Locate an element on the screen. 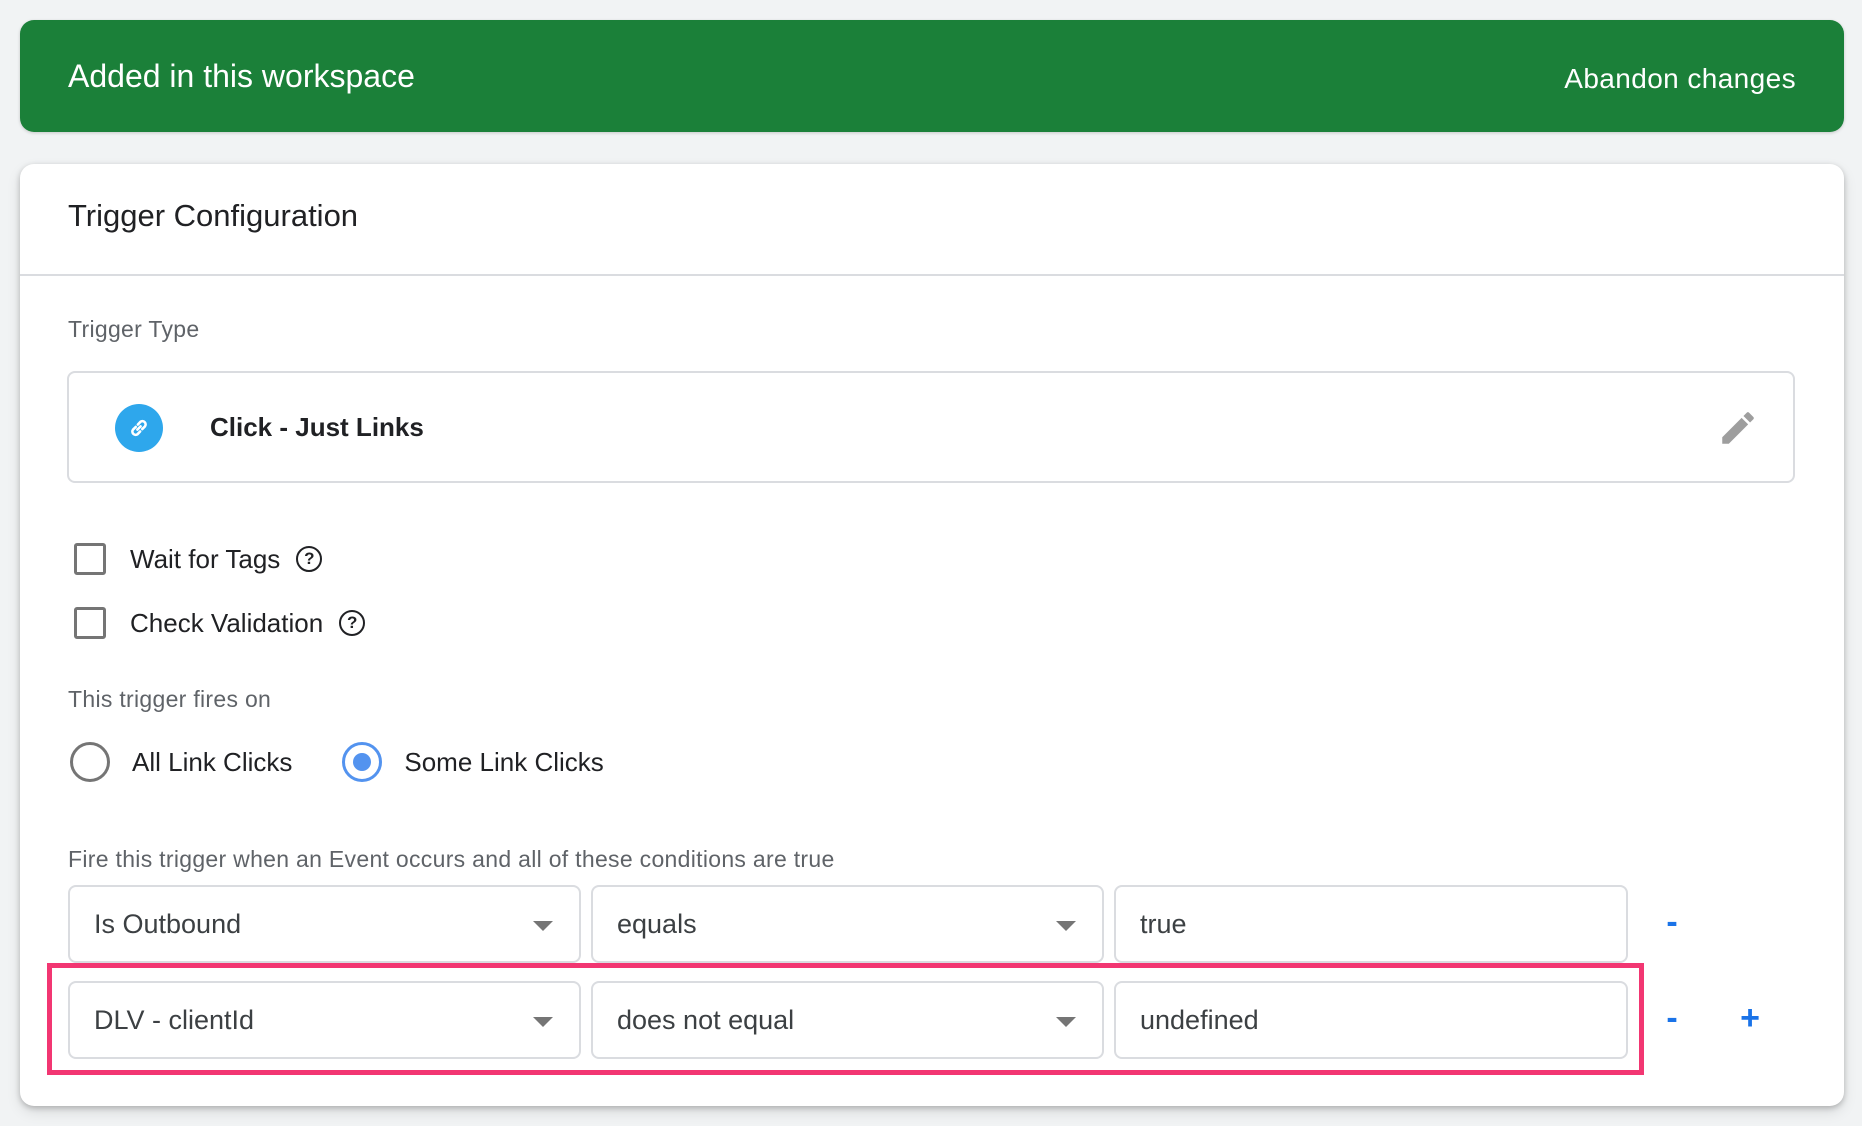 This screenshot has width=1862, height=1126. wait-for-tags-label: Wait for Tags is located at coordinates (205, 558).